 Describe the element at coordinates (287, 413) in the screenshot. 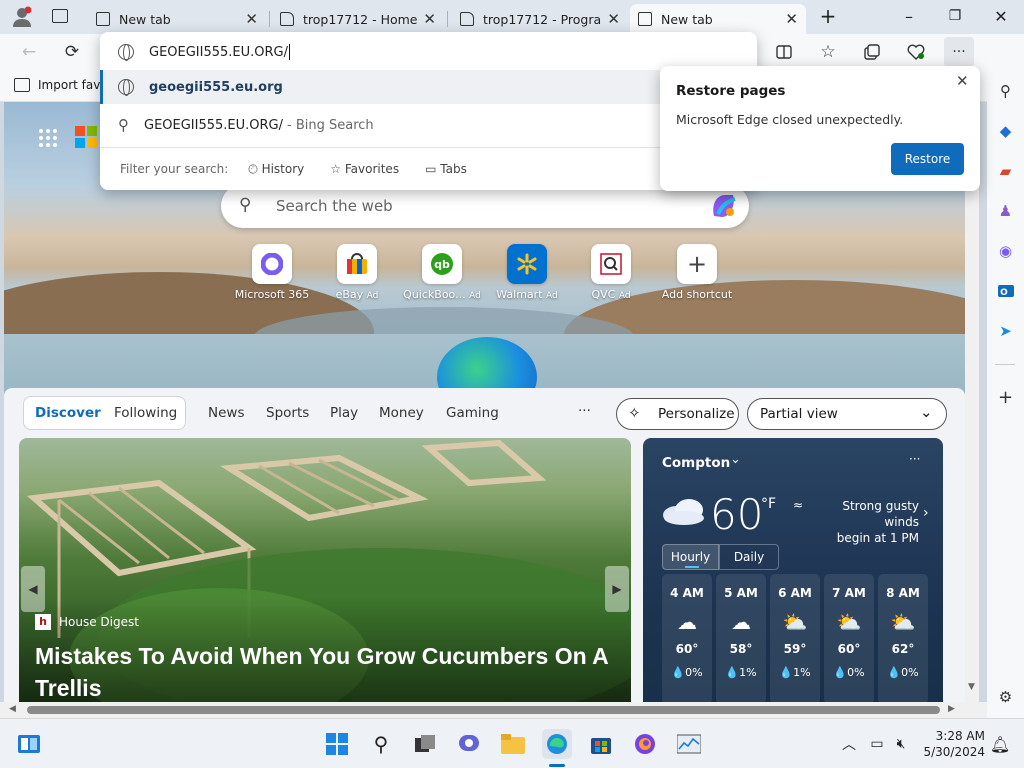

I see `nav-sports: Sports` at that location.